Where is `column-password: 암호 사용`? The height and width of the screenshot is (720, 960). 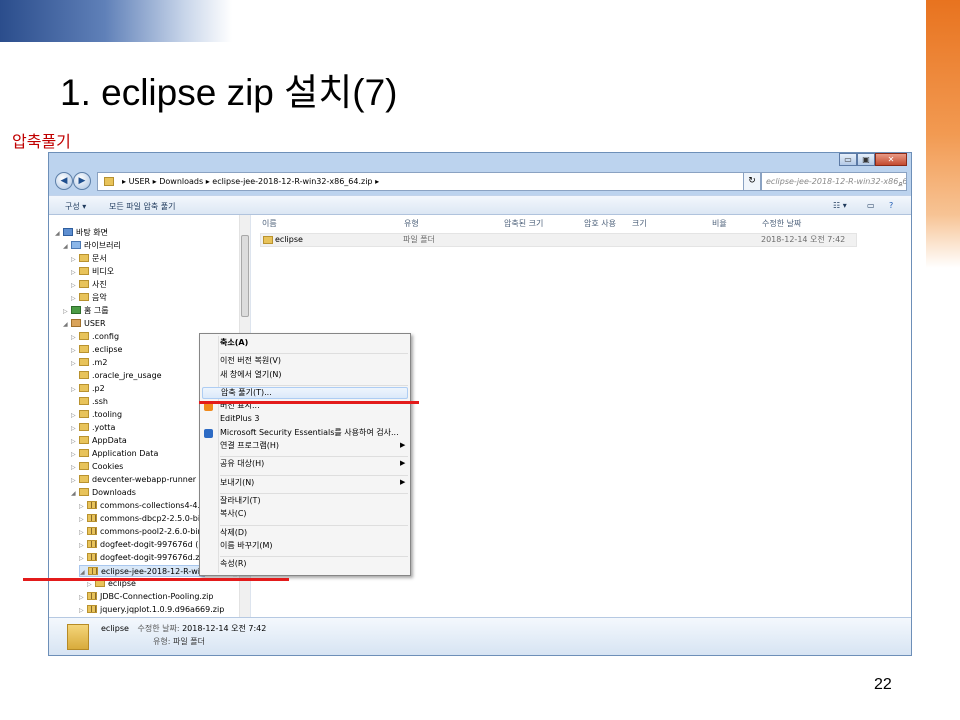
column-password: 암호 사용 is located at coordinates (600, 223).